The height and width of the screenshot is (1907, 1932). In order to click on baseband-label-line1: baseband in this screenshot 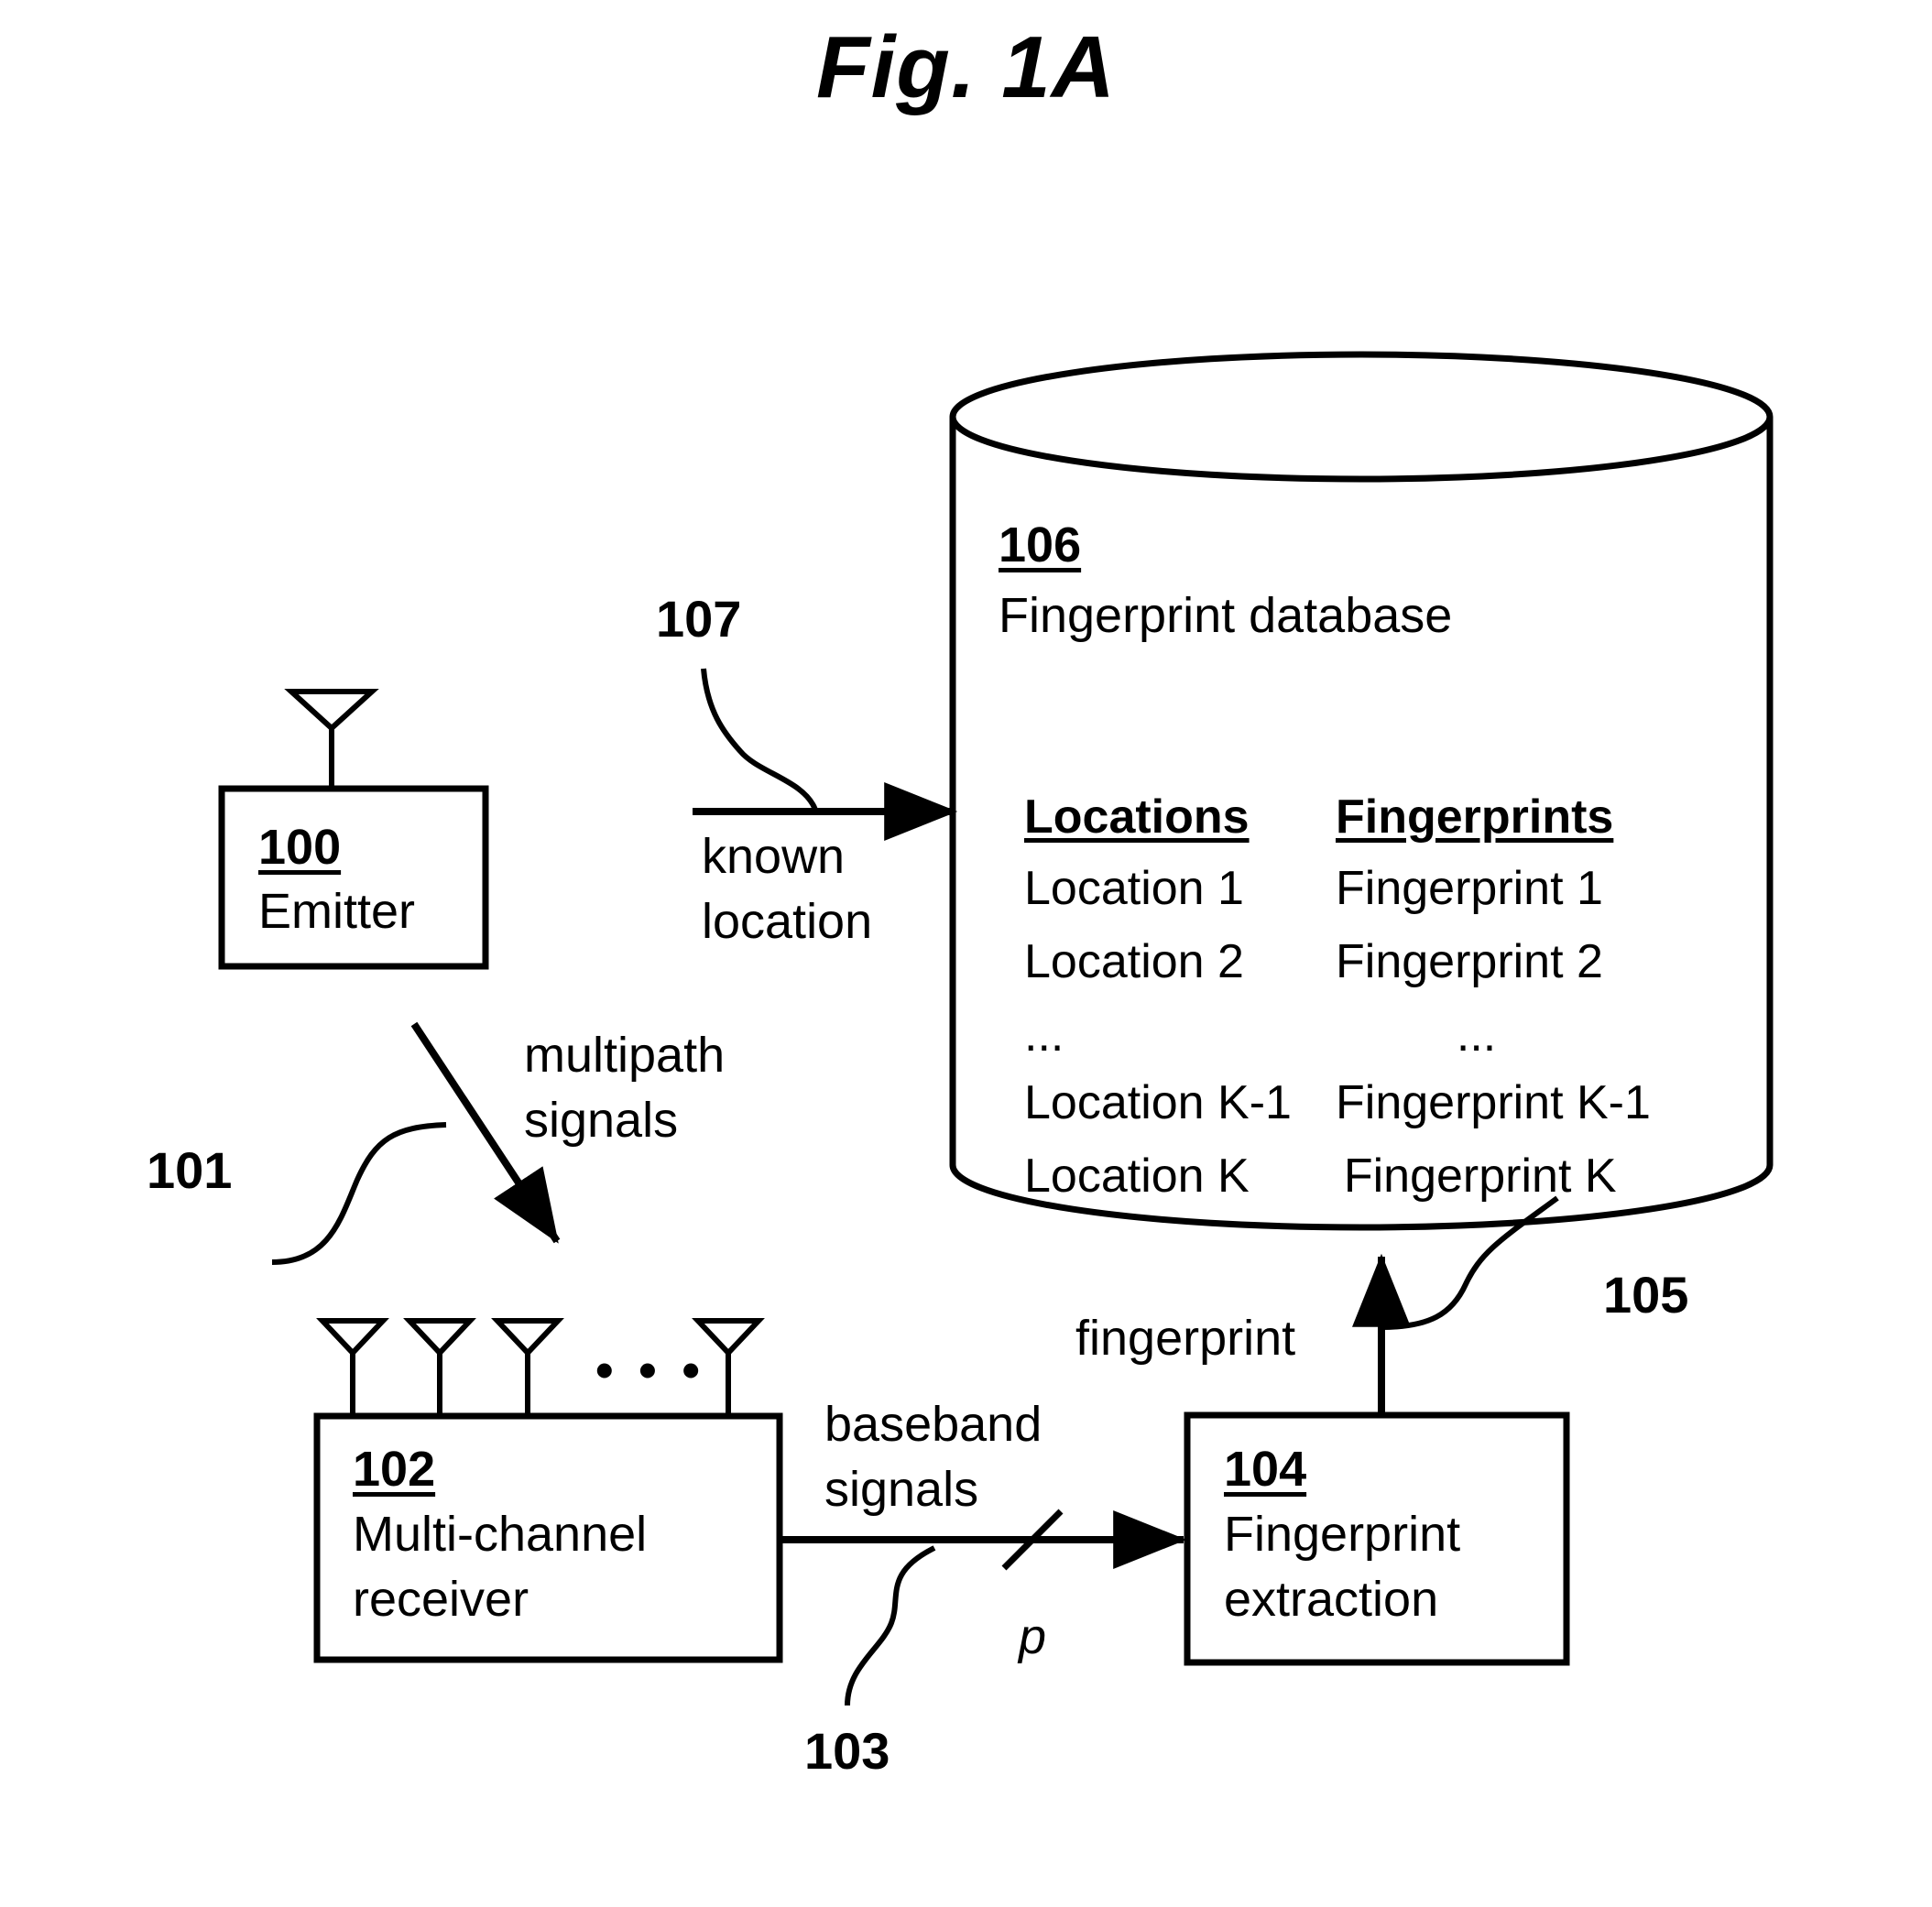, I will do `click(933, 1424)`.